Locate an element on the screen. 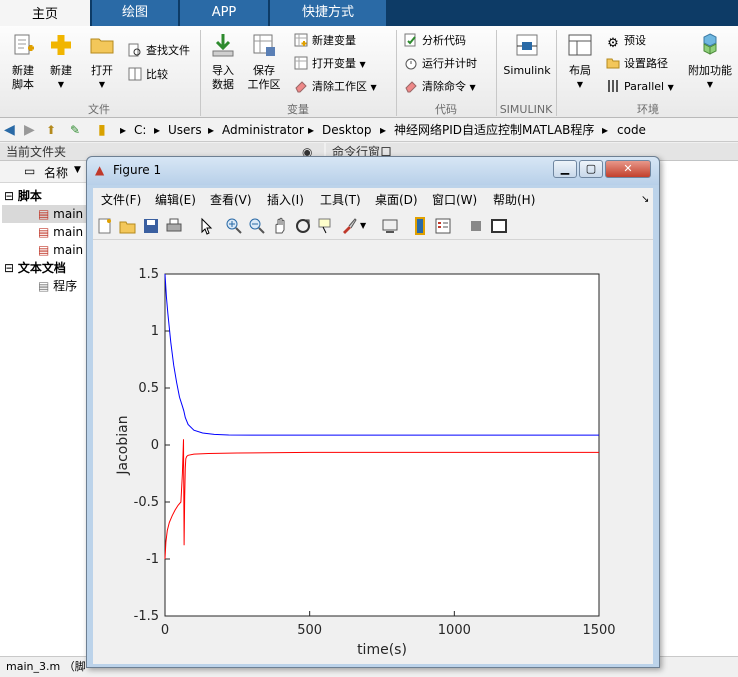 The image size is (738, 677). breadcrumb-users: Users is located at coordinates (185, 130).